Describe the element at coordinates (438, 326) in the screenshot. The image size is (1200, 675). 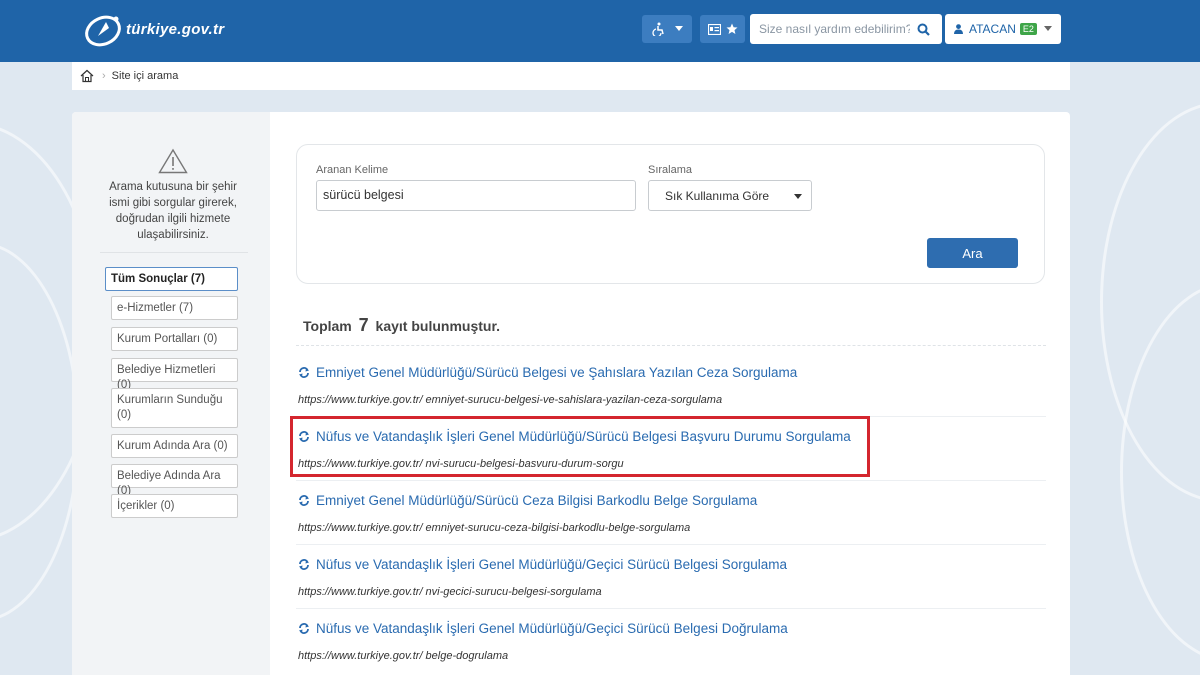
I see `results-count-suffix: kayıt bulunmuştur.` at that location.